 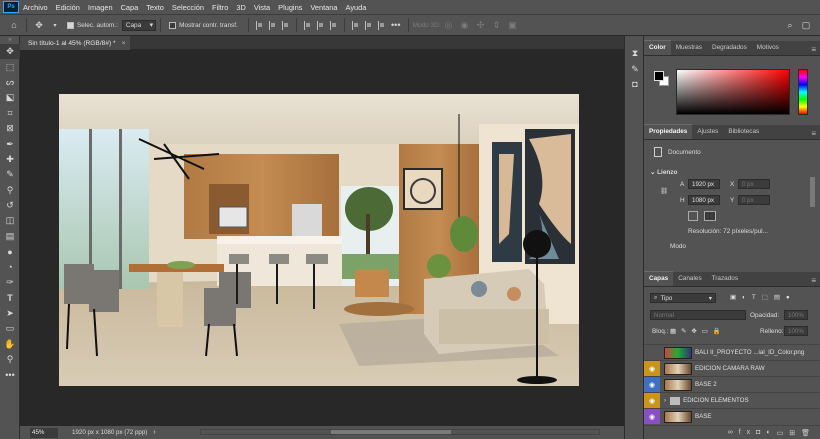 What do you see at coordinates (355, 25) in the screenshot?
I see `distribute-top-icon` at bounding box center [355, 25].